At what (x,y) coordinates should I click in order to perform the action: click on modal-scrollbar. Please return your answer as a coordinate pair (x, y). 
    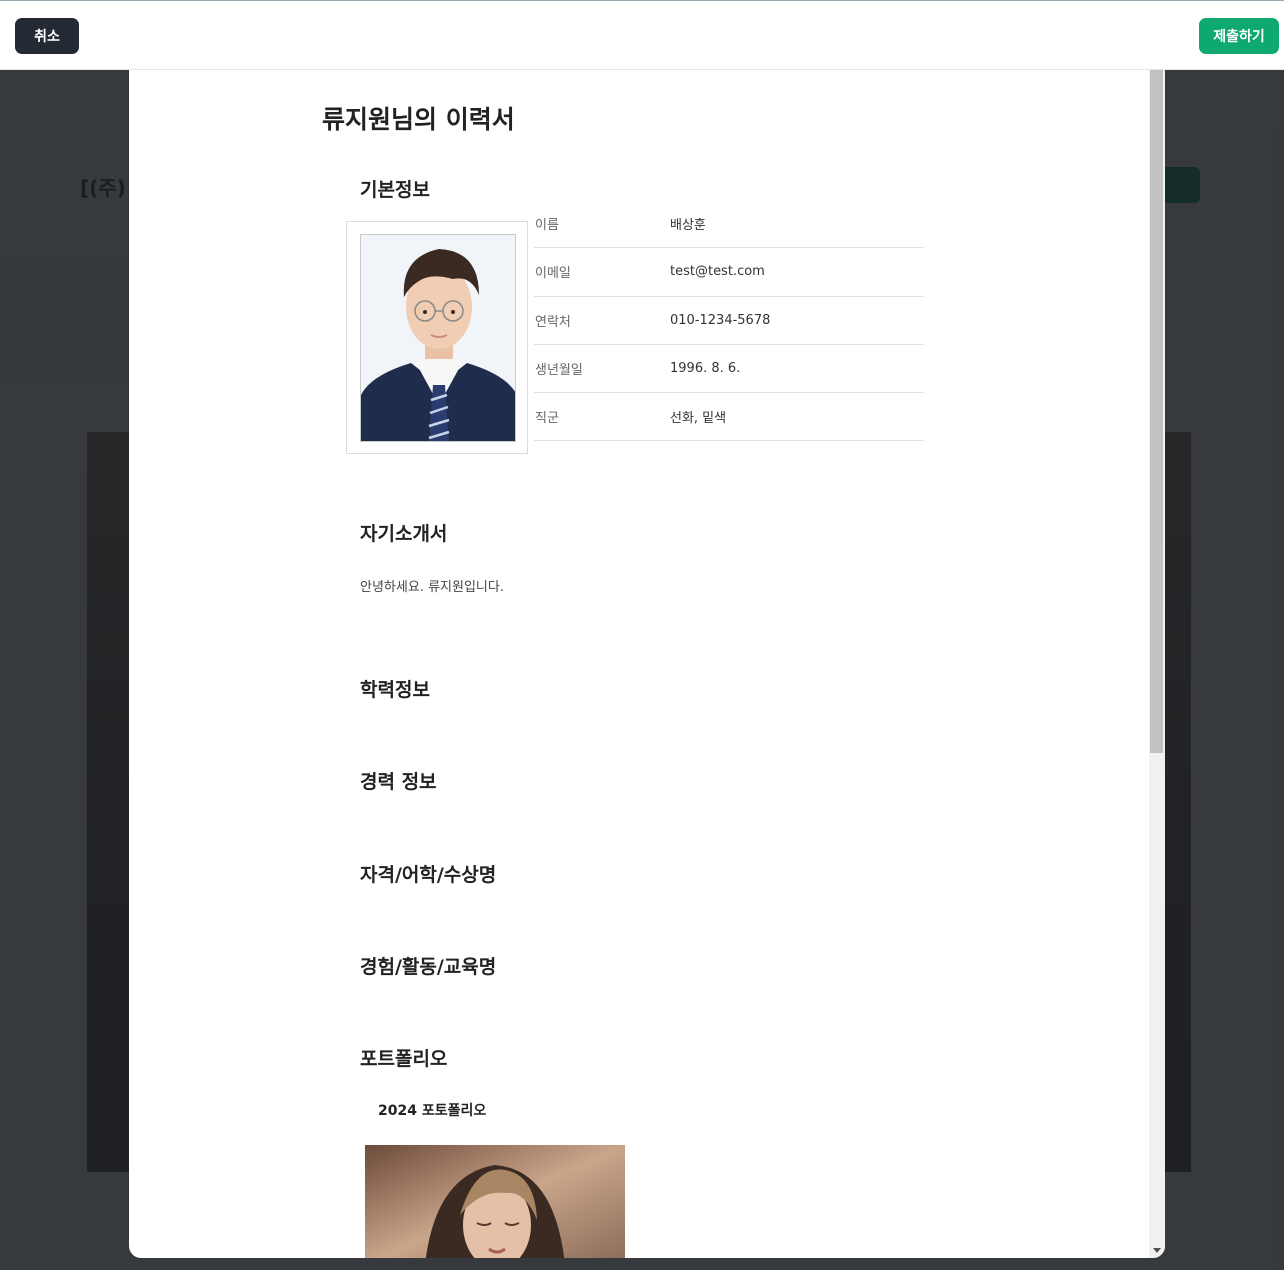
    Looking at the image, I should click on (1157, 664).